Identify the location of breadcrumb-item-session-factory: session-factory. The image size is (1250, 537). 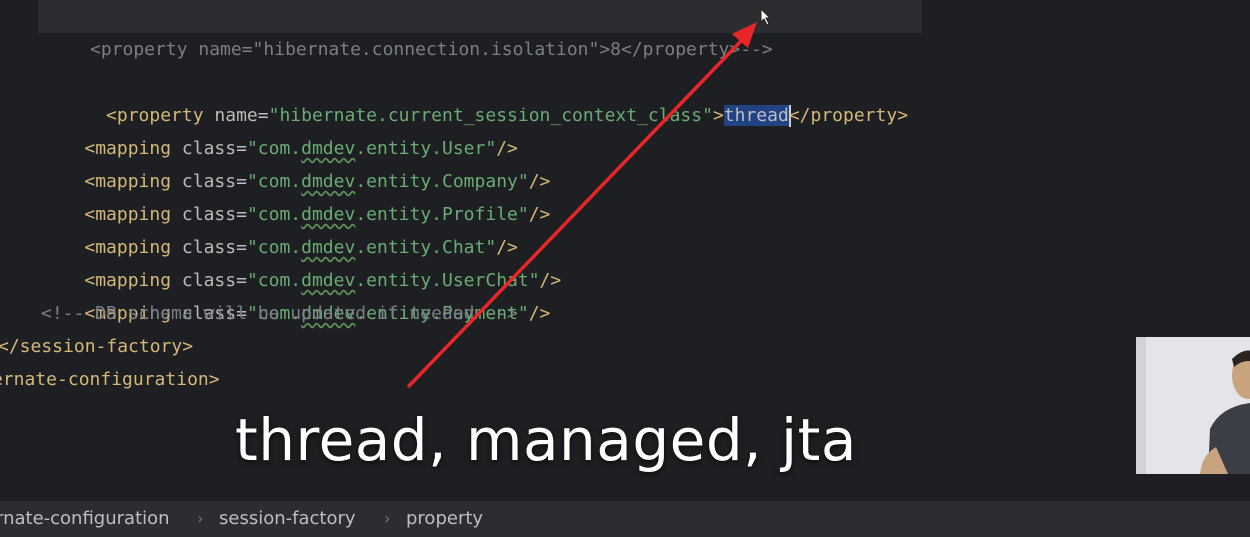
(287, 519).